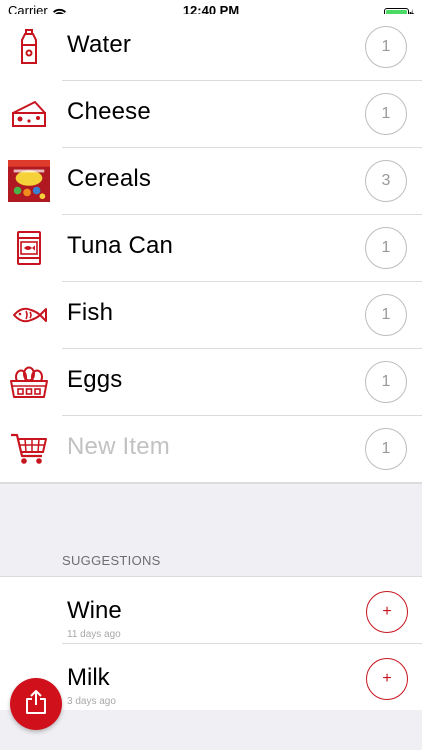 The image size is (422, 750). Describe the element at coordinates (109, 112) in the screenshot. I see `item-name: Cheese` at that location.